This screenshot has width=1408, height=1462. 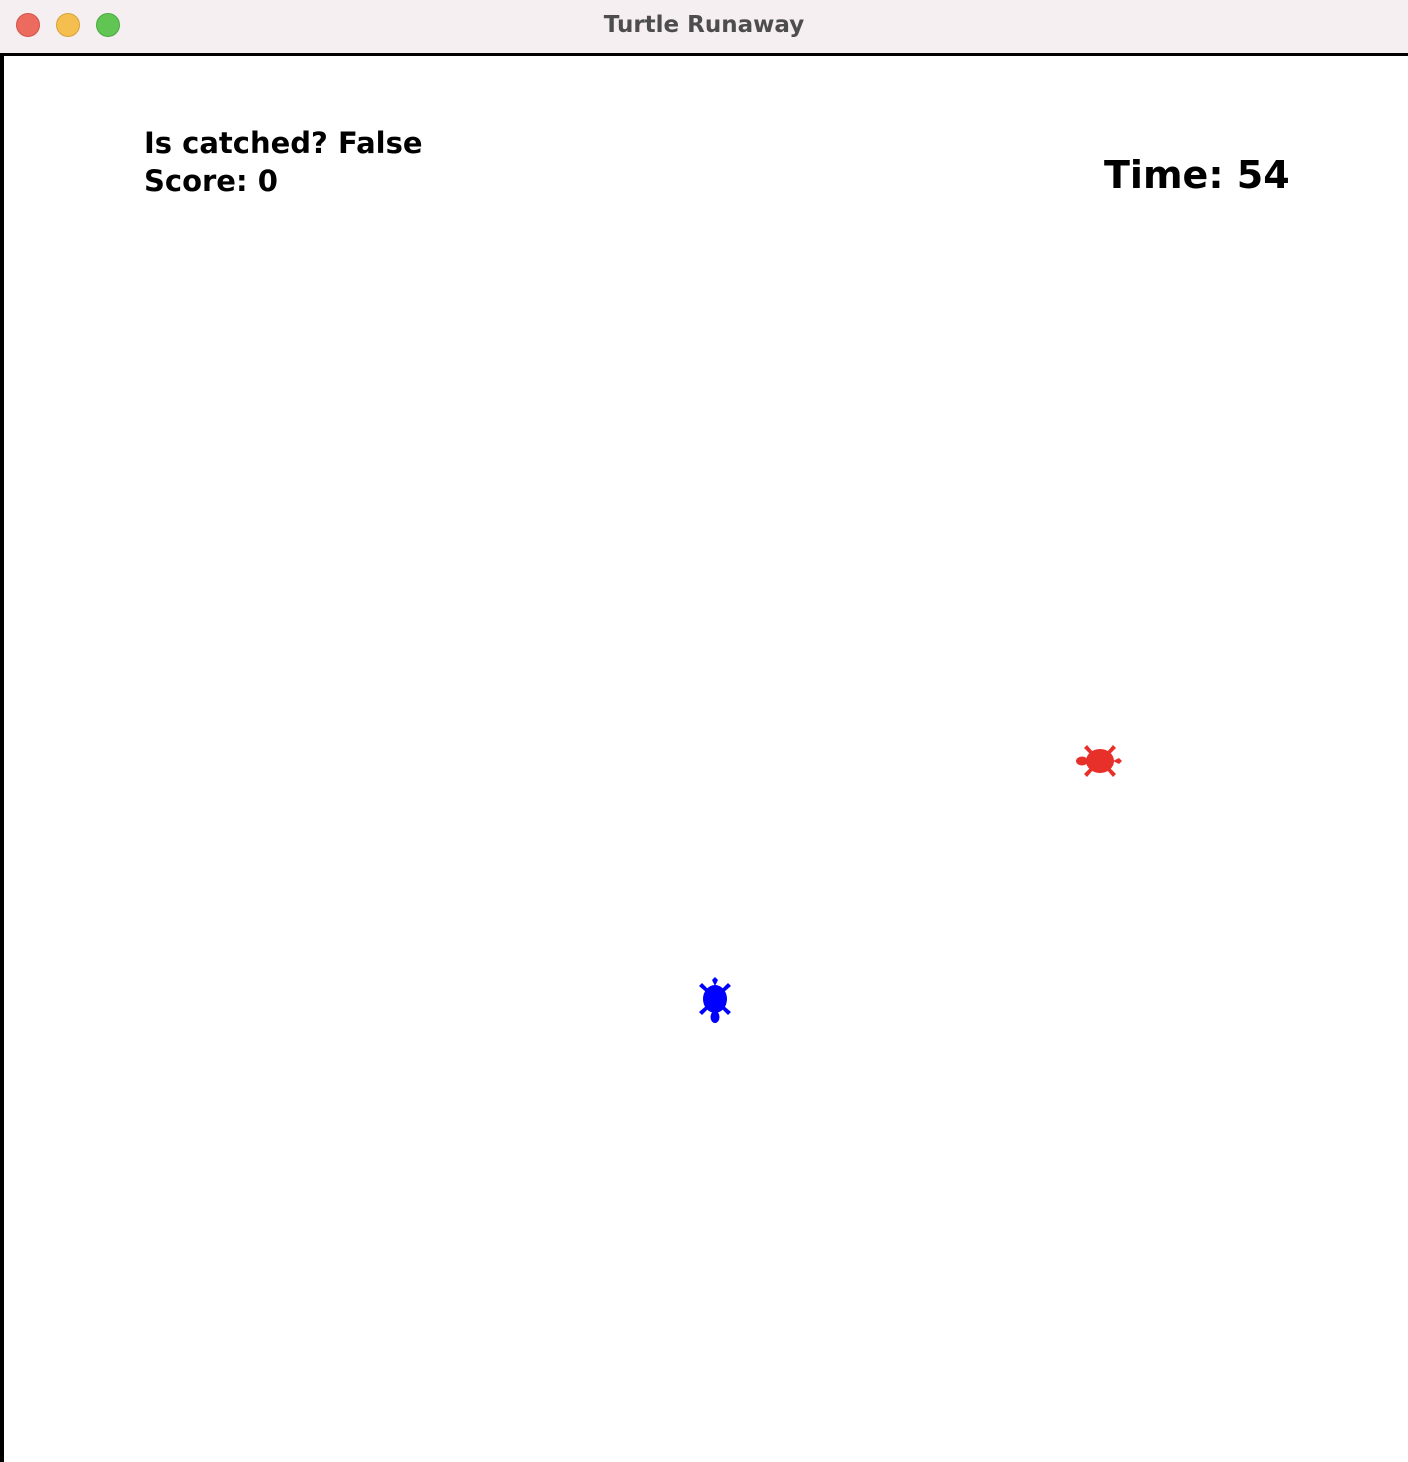 I want to click on catch-status: Is catched? False, so click(x=283, y=143).